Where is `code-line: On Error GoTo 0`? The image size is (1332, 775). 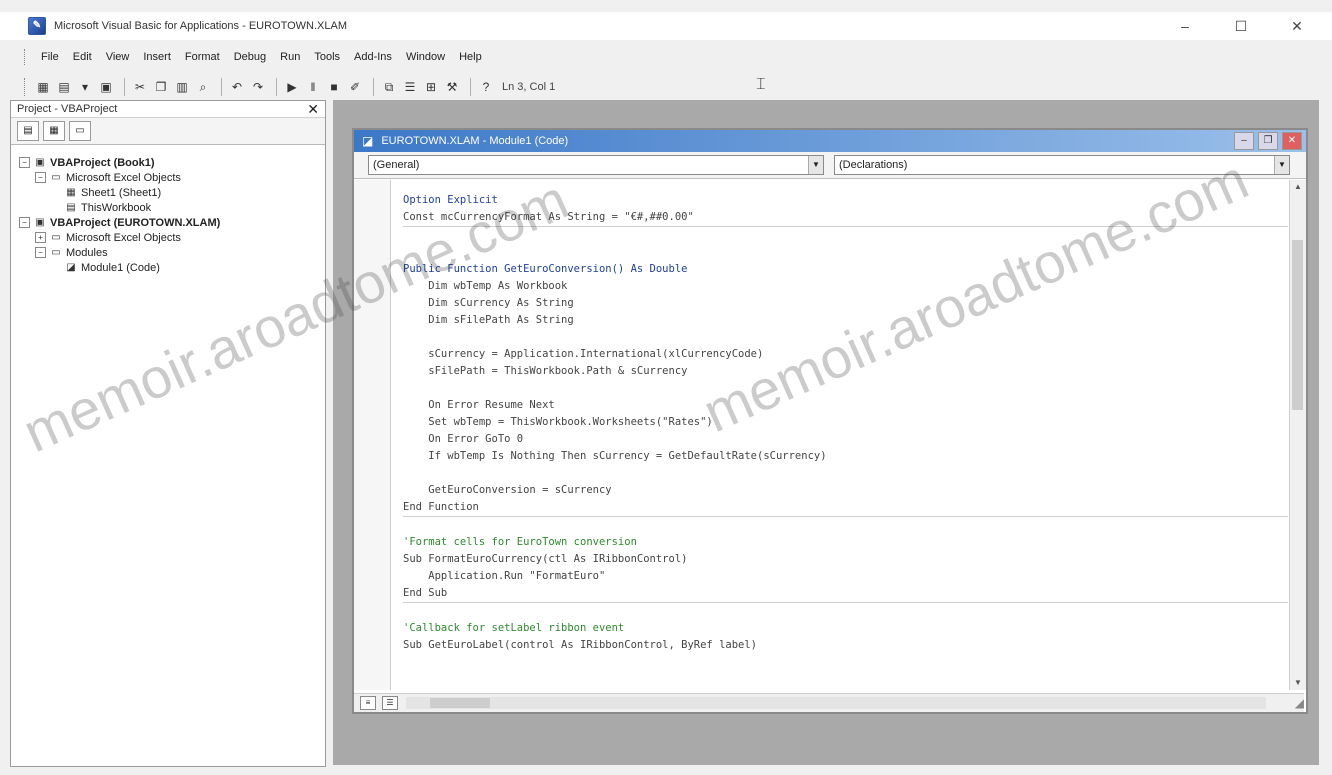
code-line: On Error GoTo 0 is located at coordinates (845, 439).